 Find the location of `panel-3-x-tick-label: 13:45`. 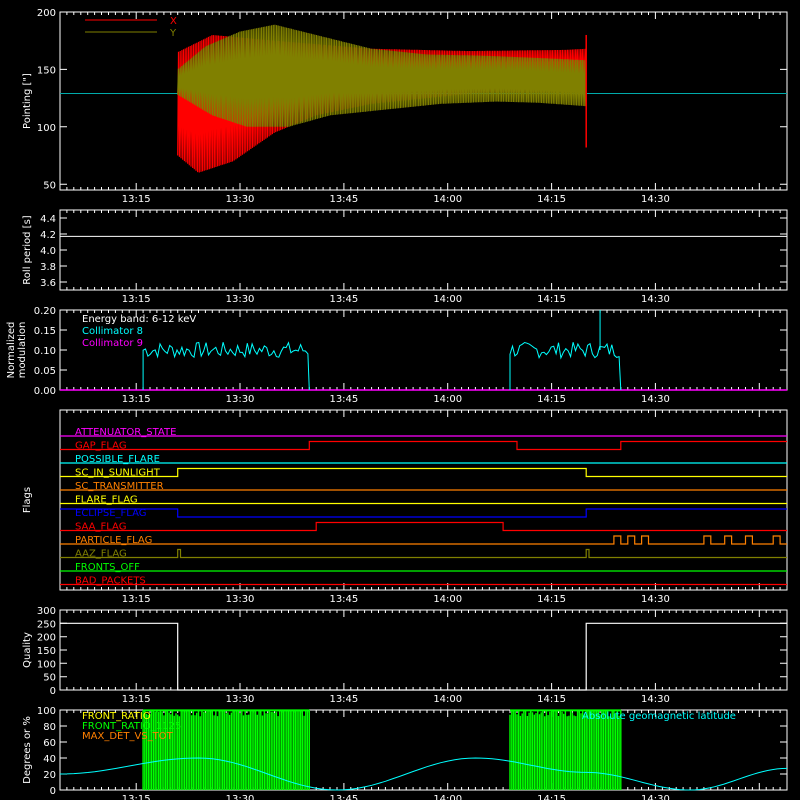

panel-3-x-tick-label: 13:45 is located at coordinates (343, 399).